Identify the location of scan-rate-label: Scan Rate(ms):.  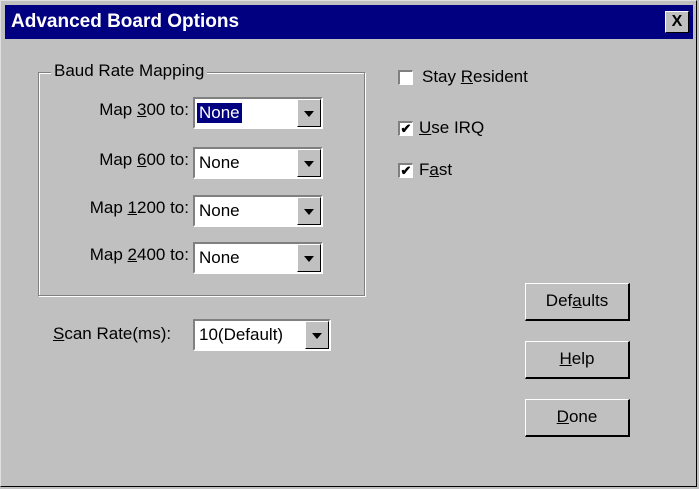
(112, 333).